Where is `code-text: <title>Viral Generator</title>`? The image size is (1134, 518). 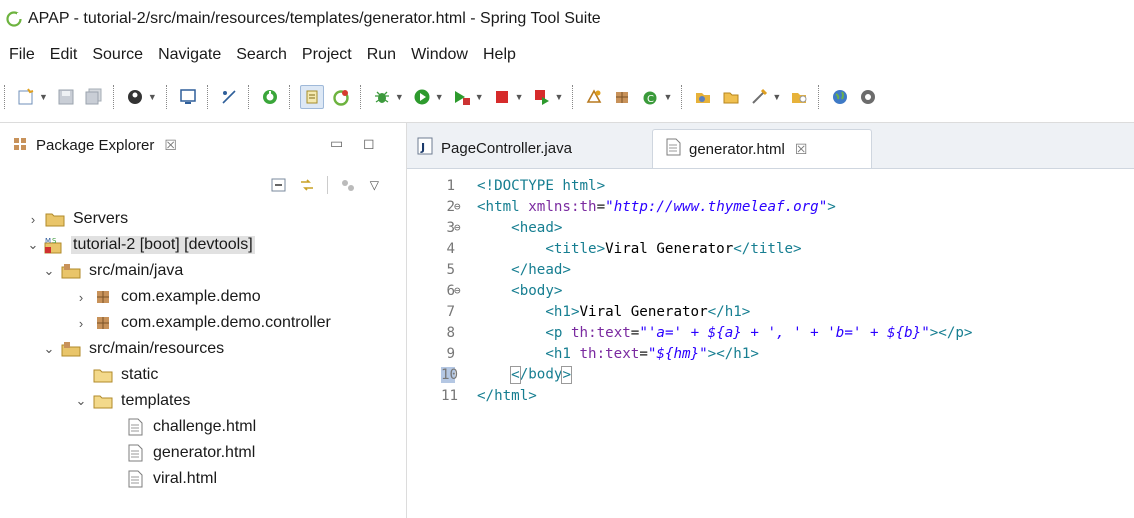
code-text: <title>Viral Generator</title> is located at coordinates (673, 248).